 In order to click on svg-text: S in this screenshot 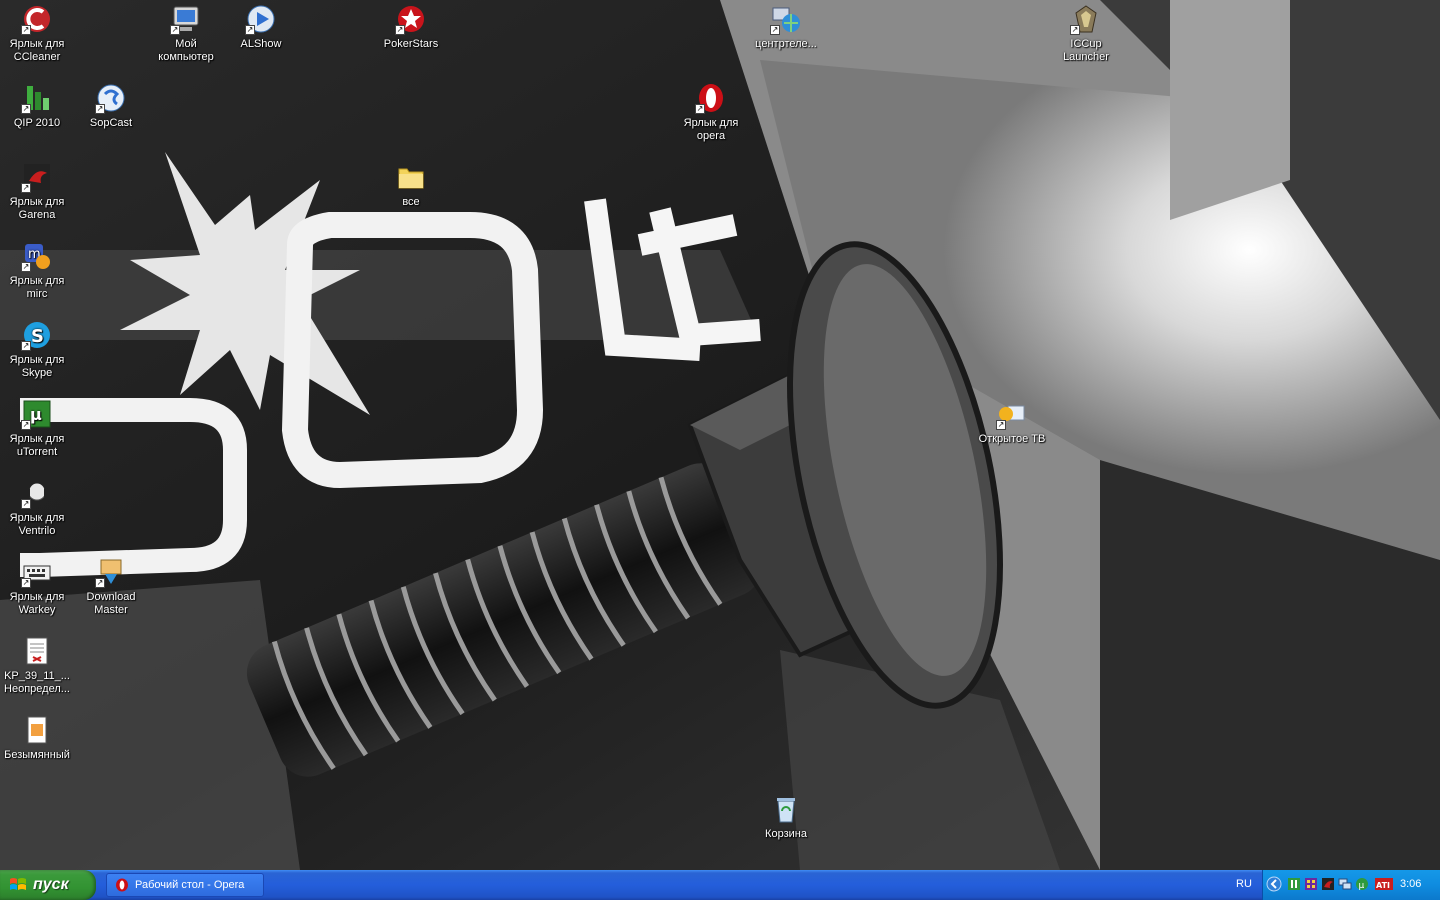, I will do `click(37, 336)`.